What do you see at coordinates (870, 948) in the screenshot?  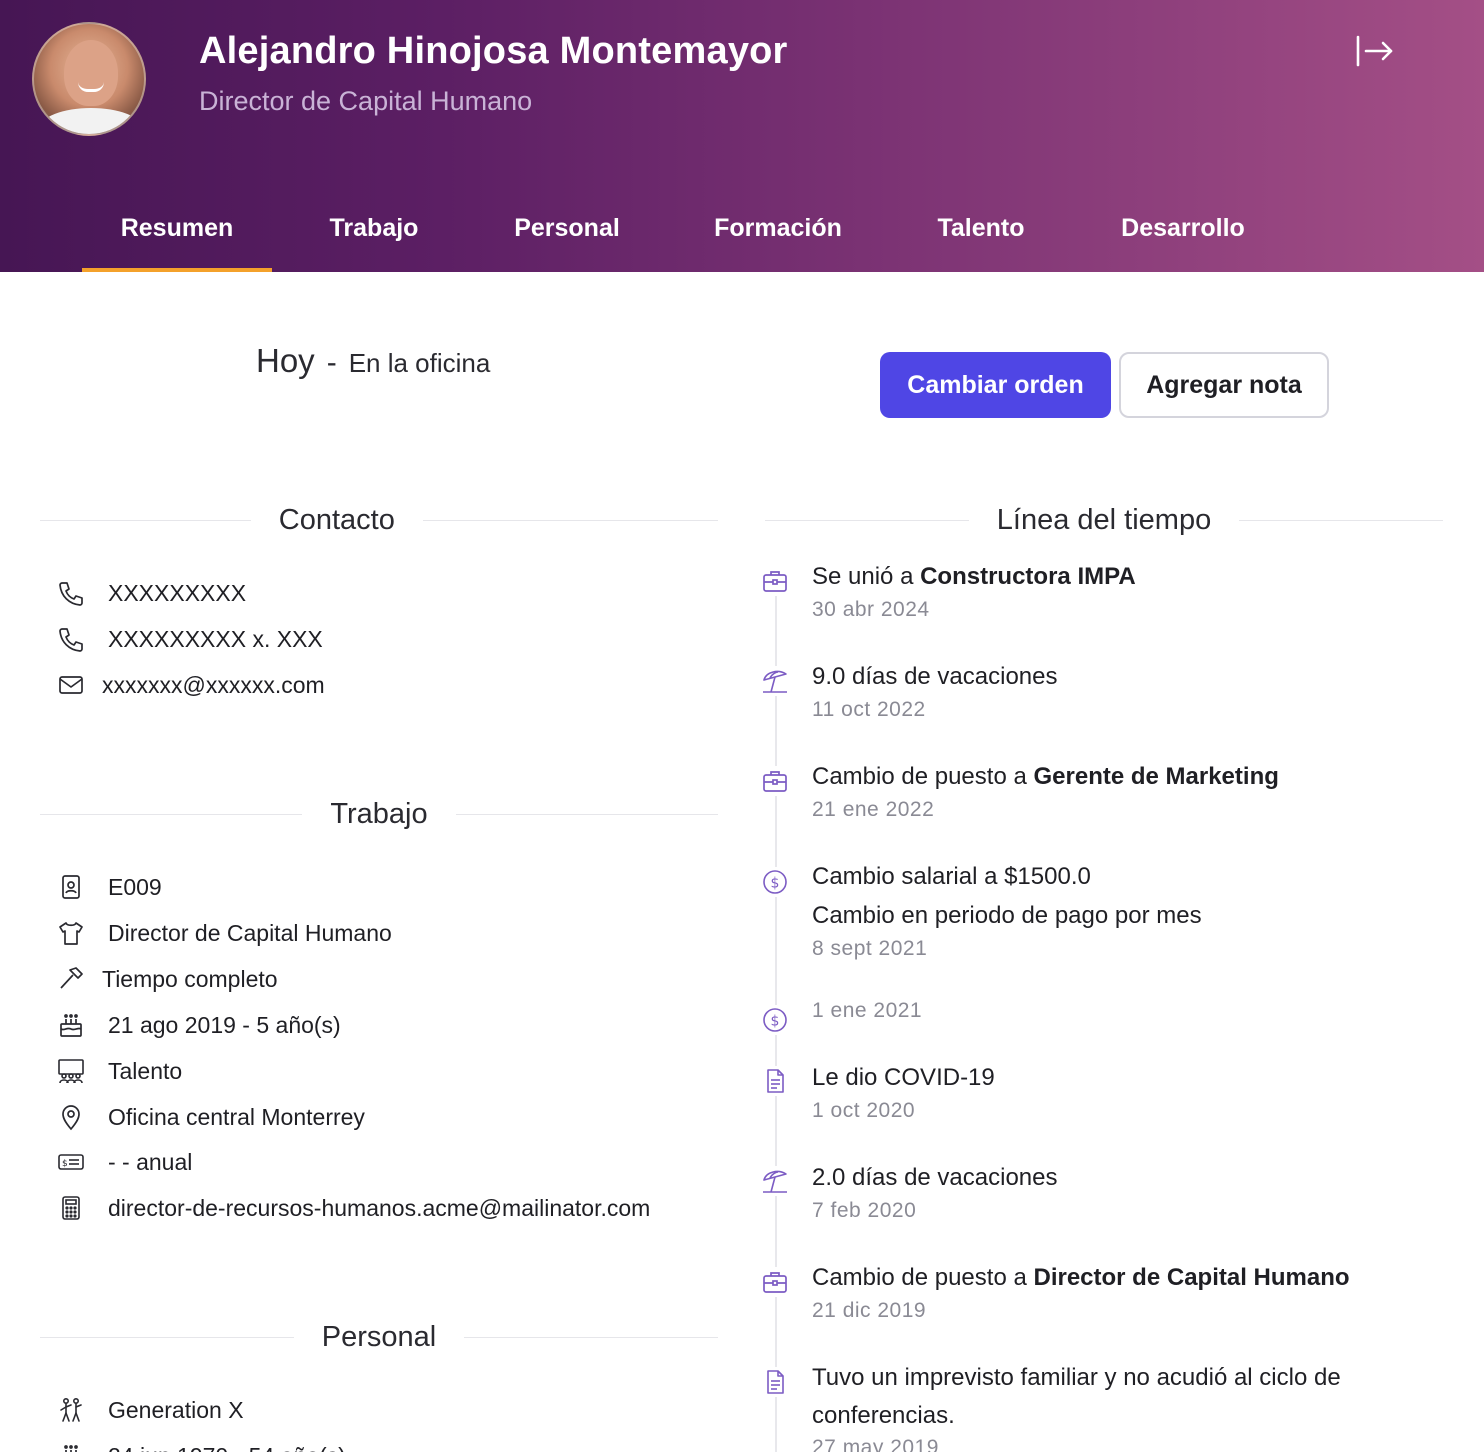 I see `timeline-event-date: 8 sept 2021` at bounding box center [870, 948].